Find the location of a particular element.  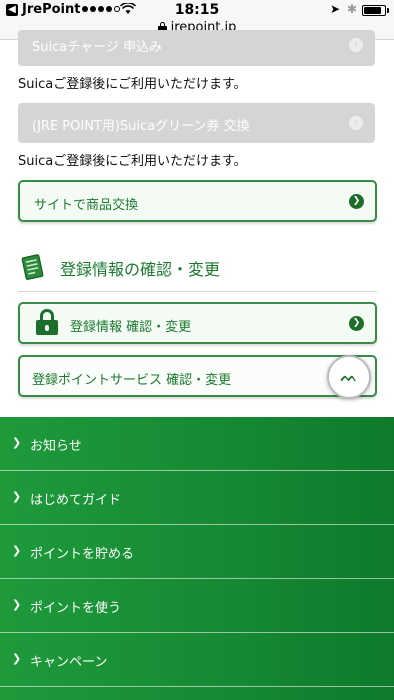

registered-services-button: 登録ポイントサービス 確認・変更 ᨓ is located at coordinates (197, 377).